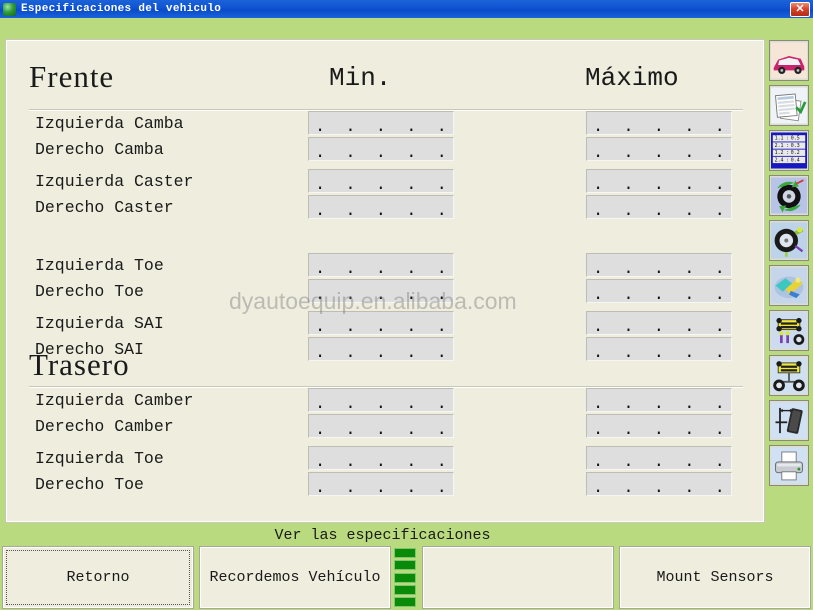 The height and width of the screenshot is (610, 813). What do you see at coordinates (659, 426) in the screenshot?
I see `field-max-rear-1: . . . . .` at bounding box center [659, 426].